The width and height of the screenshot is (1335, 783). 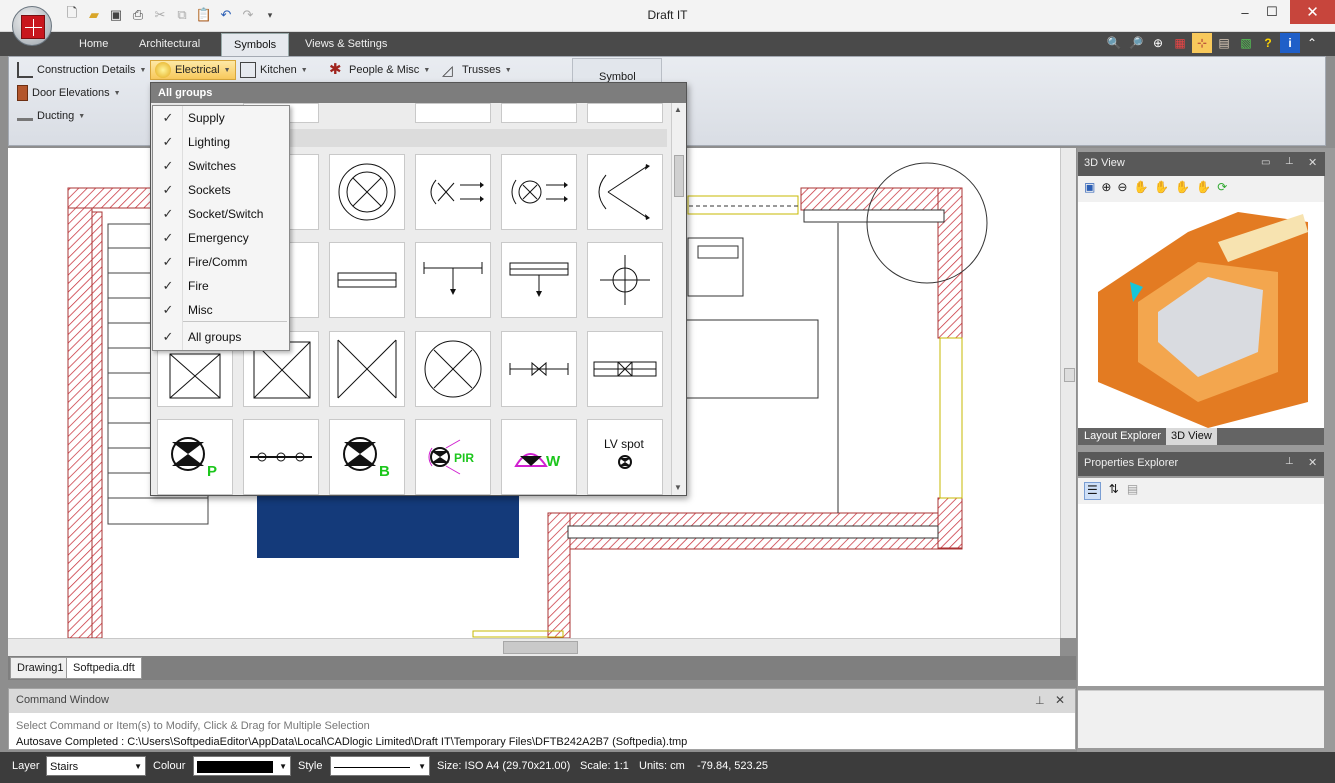 I want to click on categorized-icon: ☰, so click(x=1092, y=491).